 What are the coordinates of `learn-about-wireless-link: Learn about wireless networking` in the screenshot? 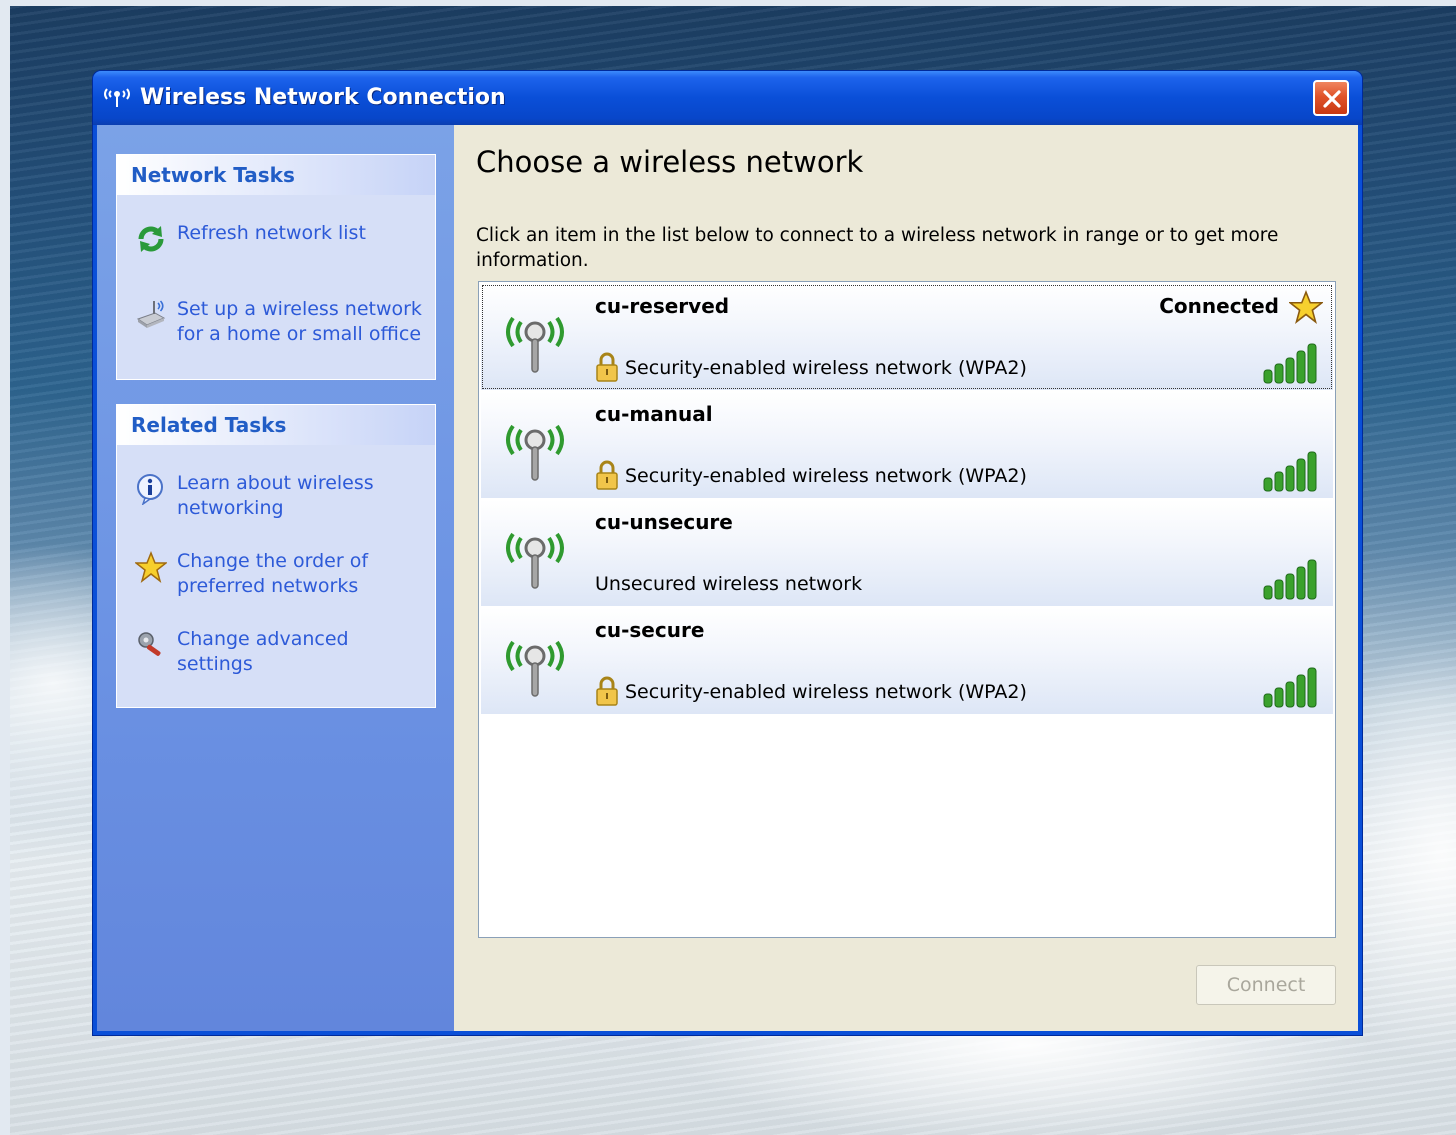 It's located at (276, 499).